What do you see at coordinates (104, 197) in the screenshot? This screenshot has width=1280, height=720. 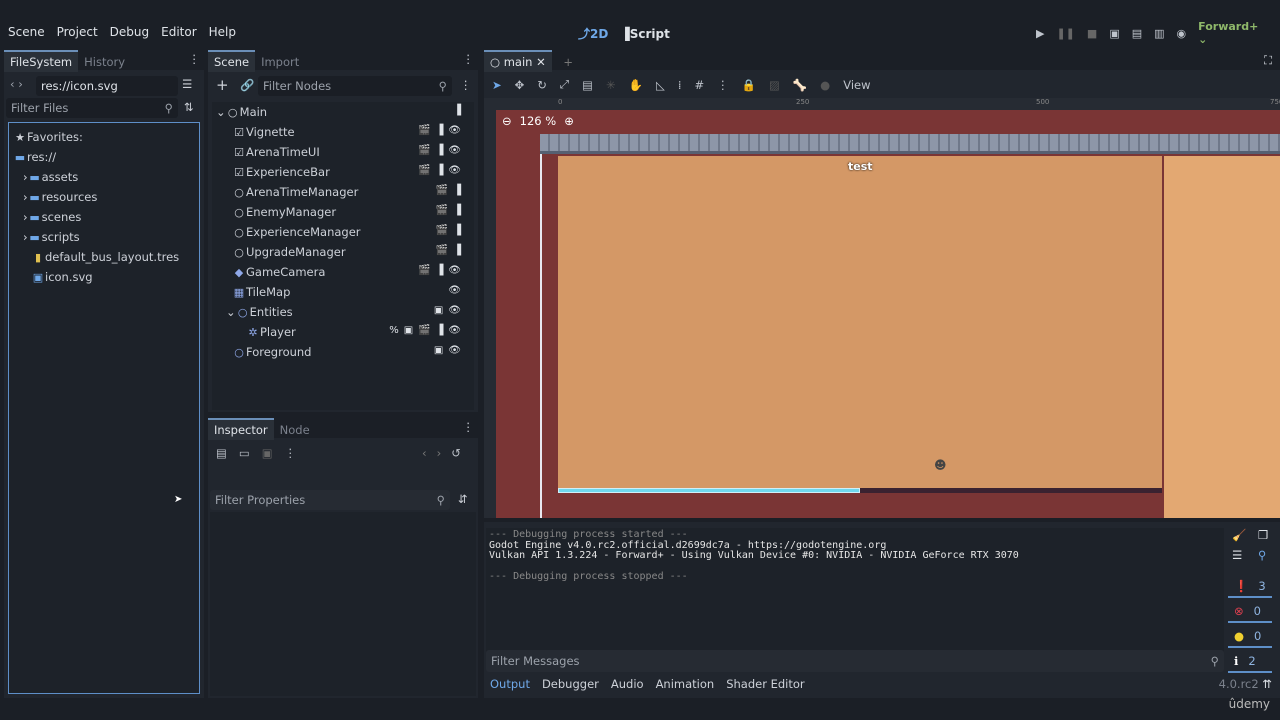 I see `file-item: › ▬ resources` at bounding box center [104, 197].